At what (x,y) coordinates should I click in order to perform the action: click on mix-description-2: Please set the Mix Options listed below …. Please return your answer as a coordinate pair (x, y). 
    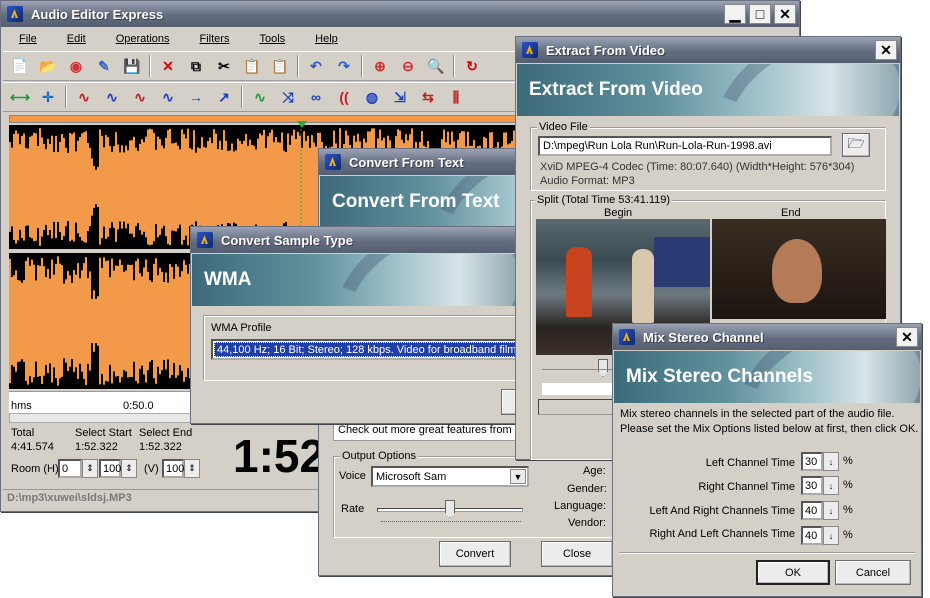
    Looking at the image, I should click on (769, 429).